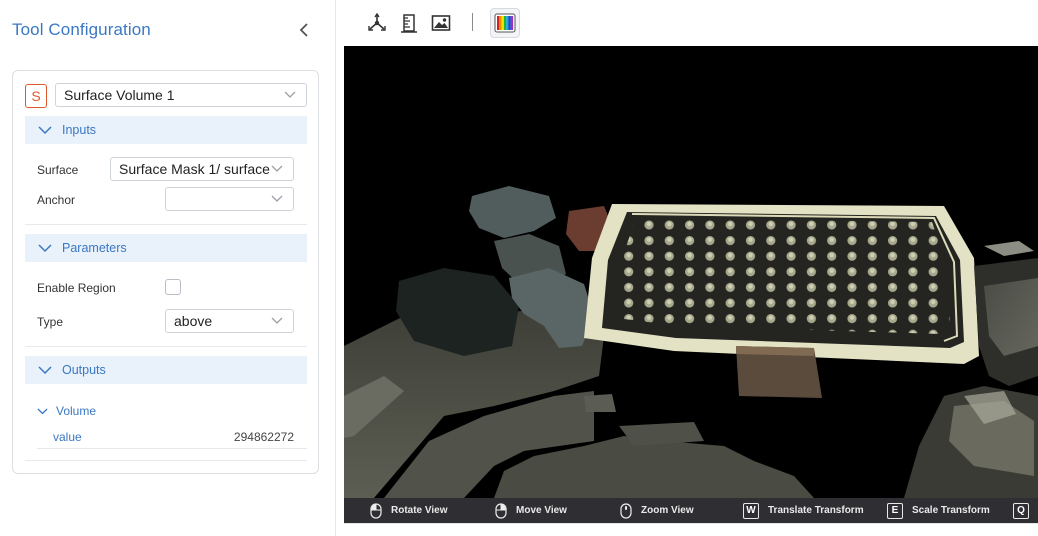 The height and width of the screenshot is (536, 1038). I want to click on viewer-toolbar, so click(691, 23).